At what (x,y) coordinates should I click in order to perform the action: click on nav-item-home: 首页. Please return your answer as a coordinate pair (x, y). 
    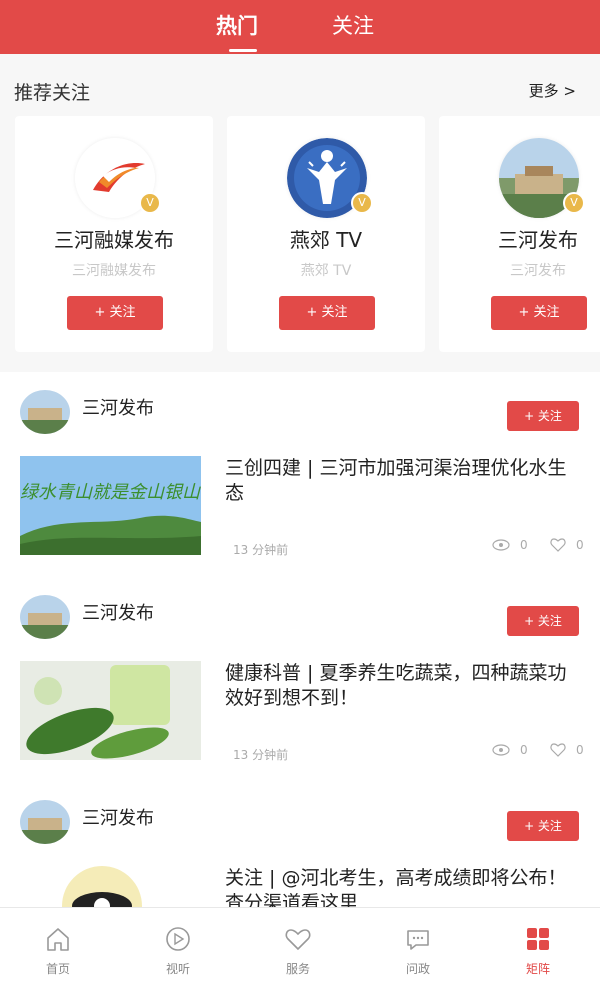
    Looking at the image, I should click on (58, 951).